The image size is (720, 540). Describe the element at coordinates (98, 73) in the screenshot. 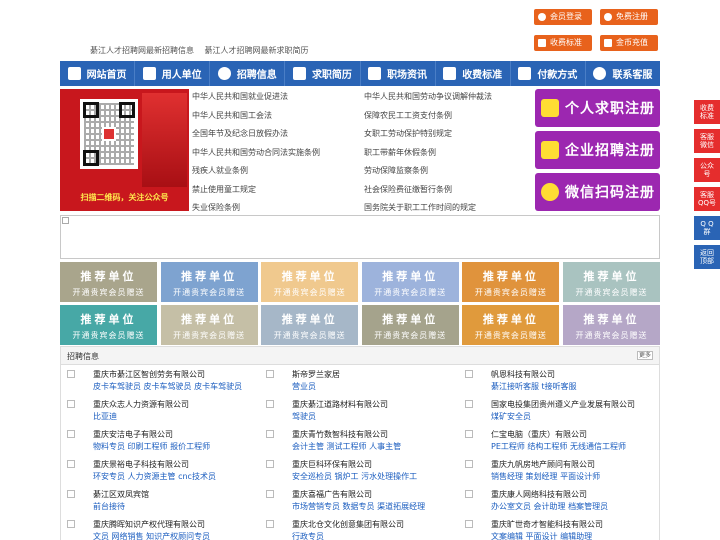

I see `nav-home: 网站首页` at that location.